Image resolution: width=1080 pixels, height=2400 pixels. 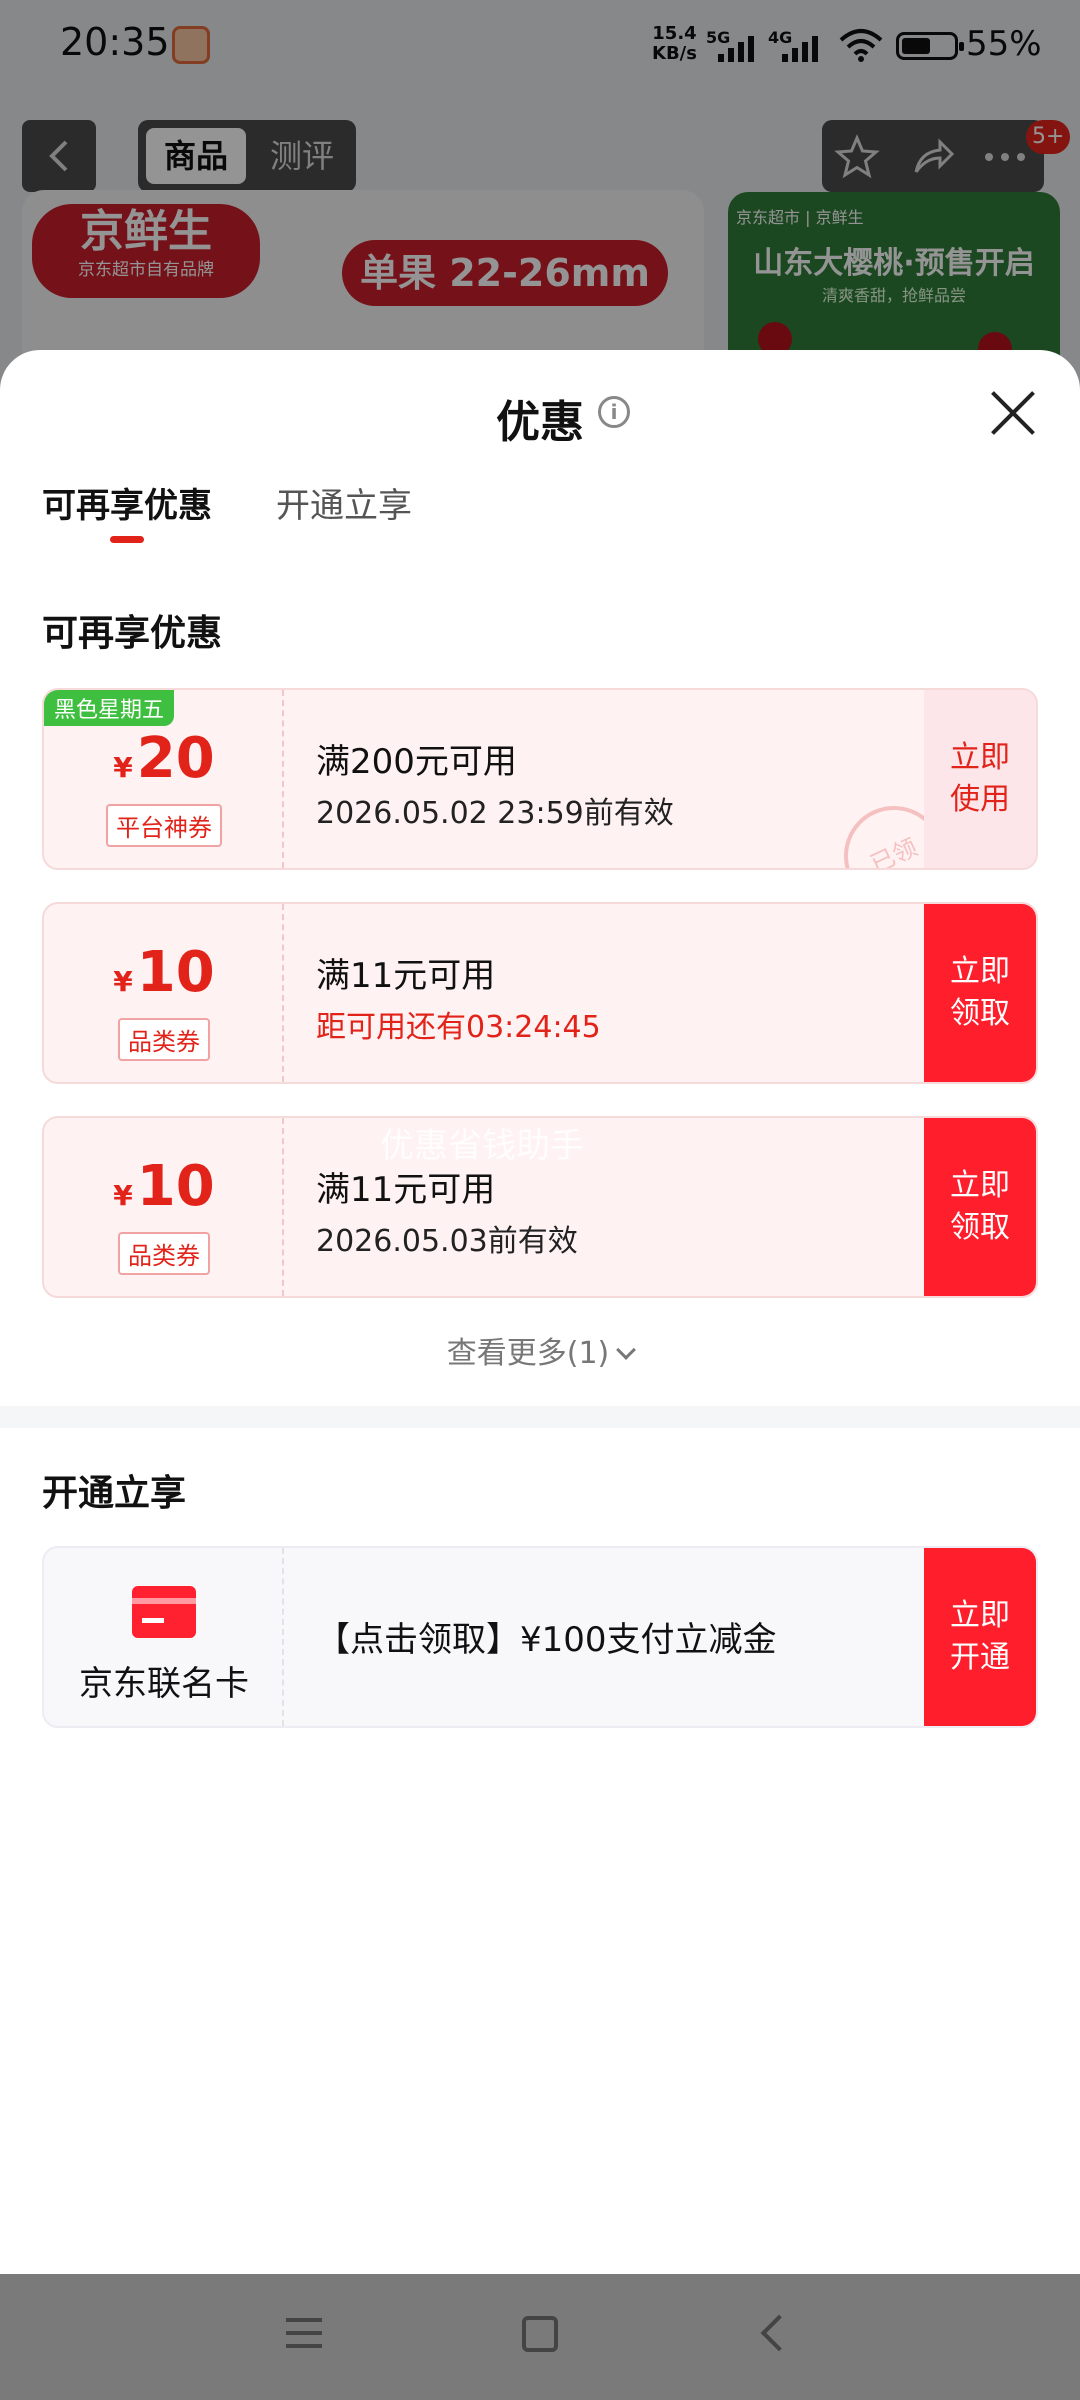 I want to click on see-more-link: 查看更多(1), so click(x=540, y=1350).